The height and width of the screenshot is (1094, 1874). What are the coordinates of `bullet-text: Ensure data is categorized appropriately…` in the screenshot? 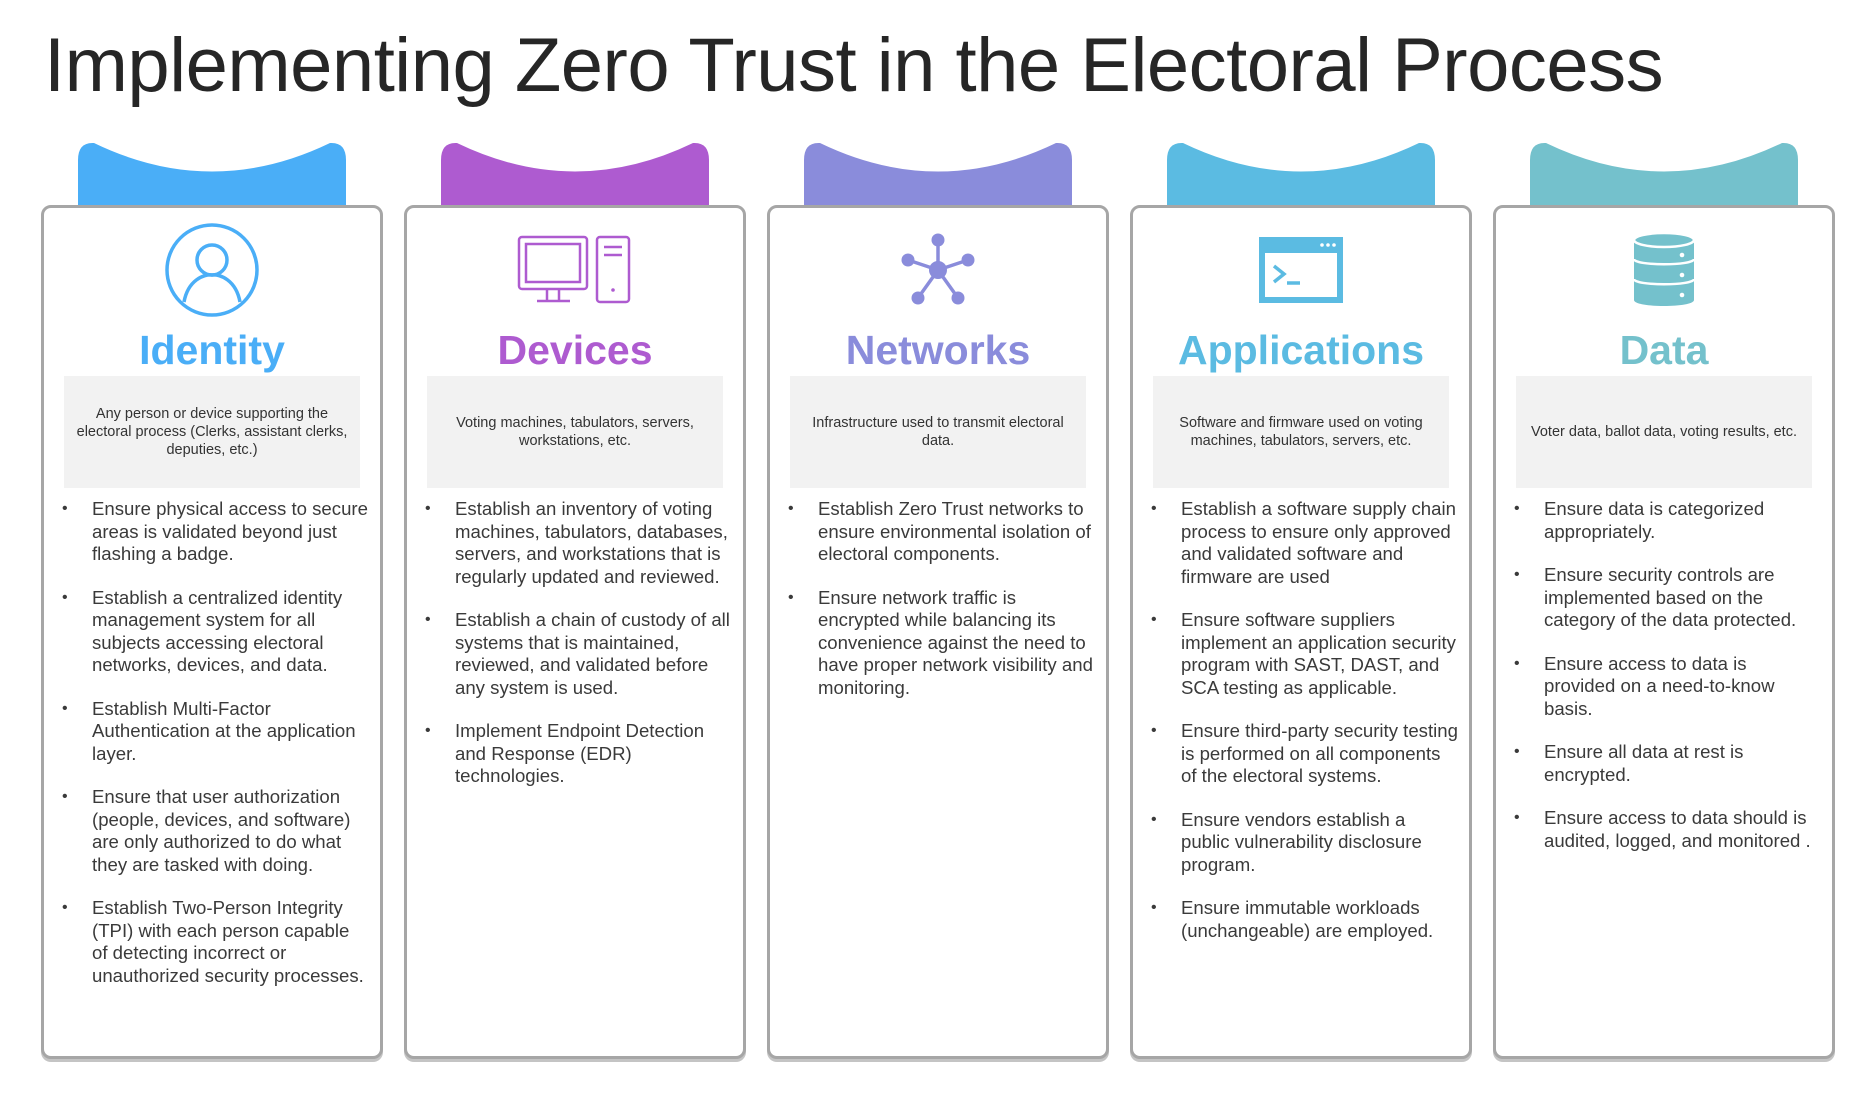 It's located at (1654, 520).